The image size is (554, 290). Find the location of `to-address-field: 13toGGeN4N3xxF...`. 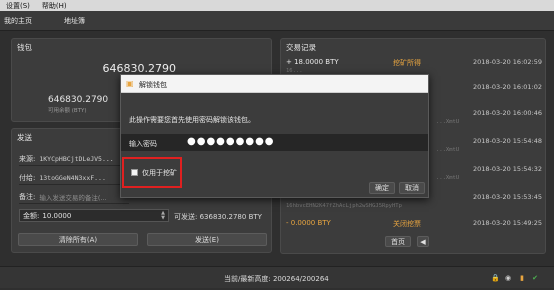

to-address-field: 13toGGeN4N3xxF... is located at coordinates (72, 178).